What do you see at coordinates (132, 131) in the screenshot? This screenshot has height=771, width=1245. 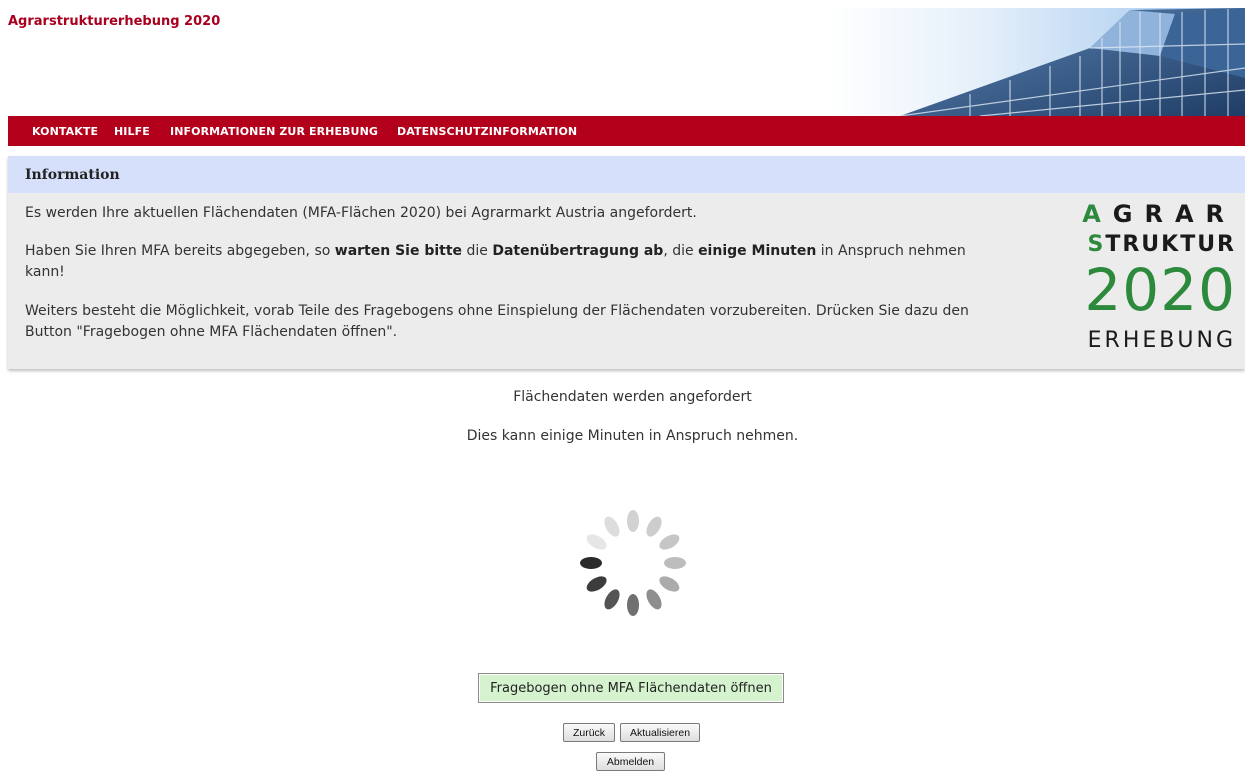 I see `nav-link-hilfe: HILFE` at bounding box center [132, 131].